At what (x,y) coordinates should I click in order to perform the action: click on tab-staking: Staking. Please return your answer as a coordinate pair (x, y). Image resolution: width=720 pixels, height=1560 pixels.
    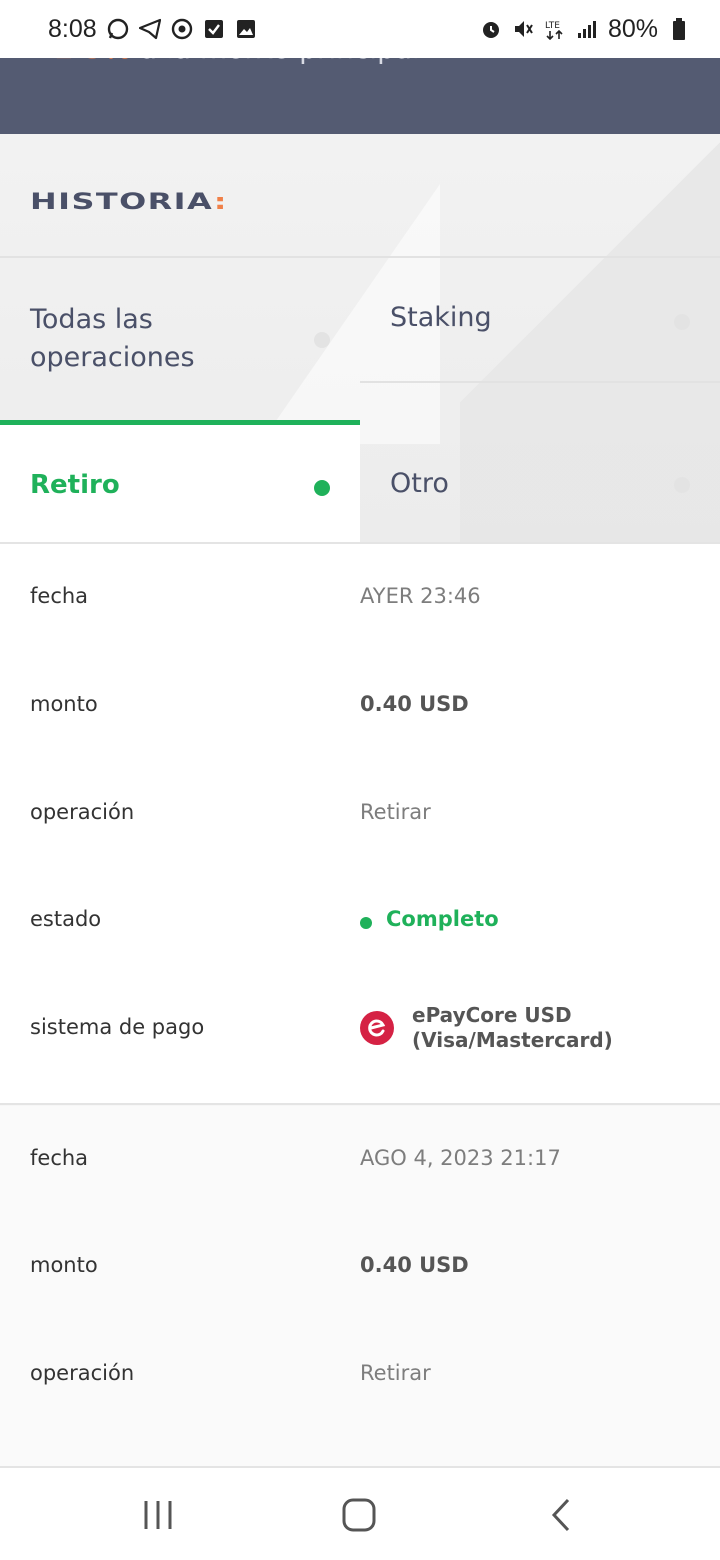
    Looking at the image, I should click on (540, 319).